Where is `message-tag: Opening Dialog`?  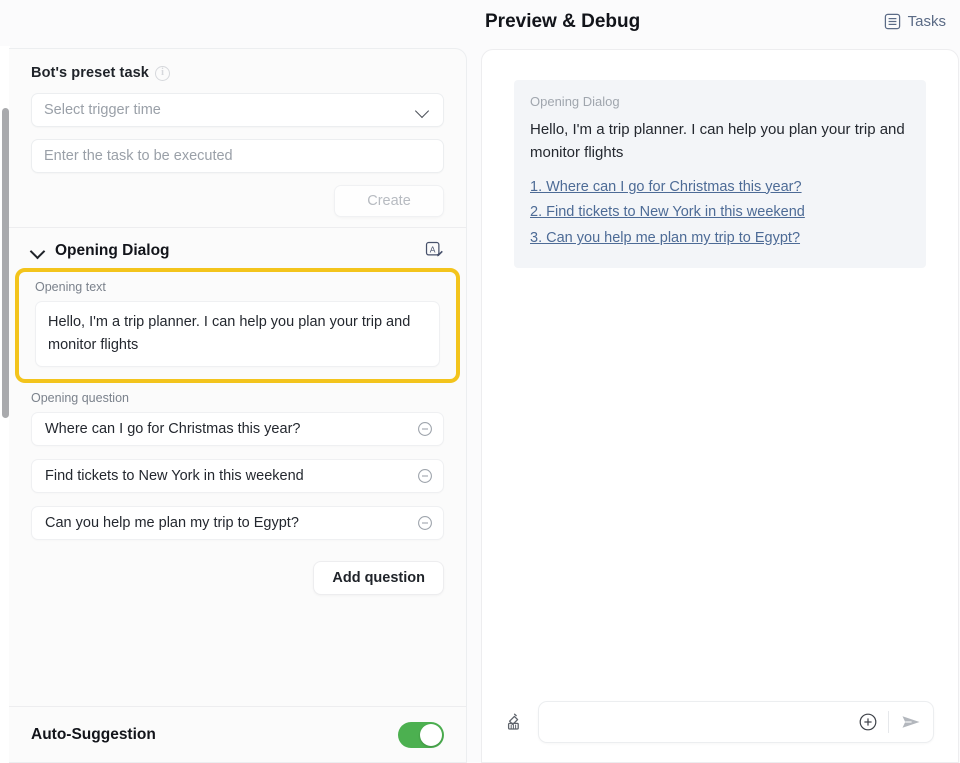 message-tag: Opening Dialog is located at coordinates (575, 101).